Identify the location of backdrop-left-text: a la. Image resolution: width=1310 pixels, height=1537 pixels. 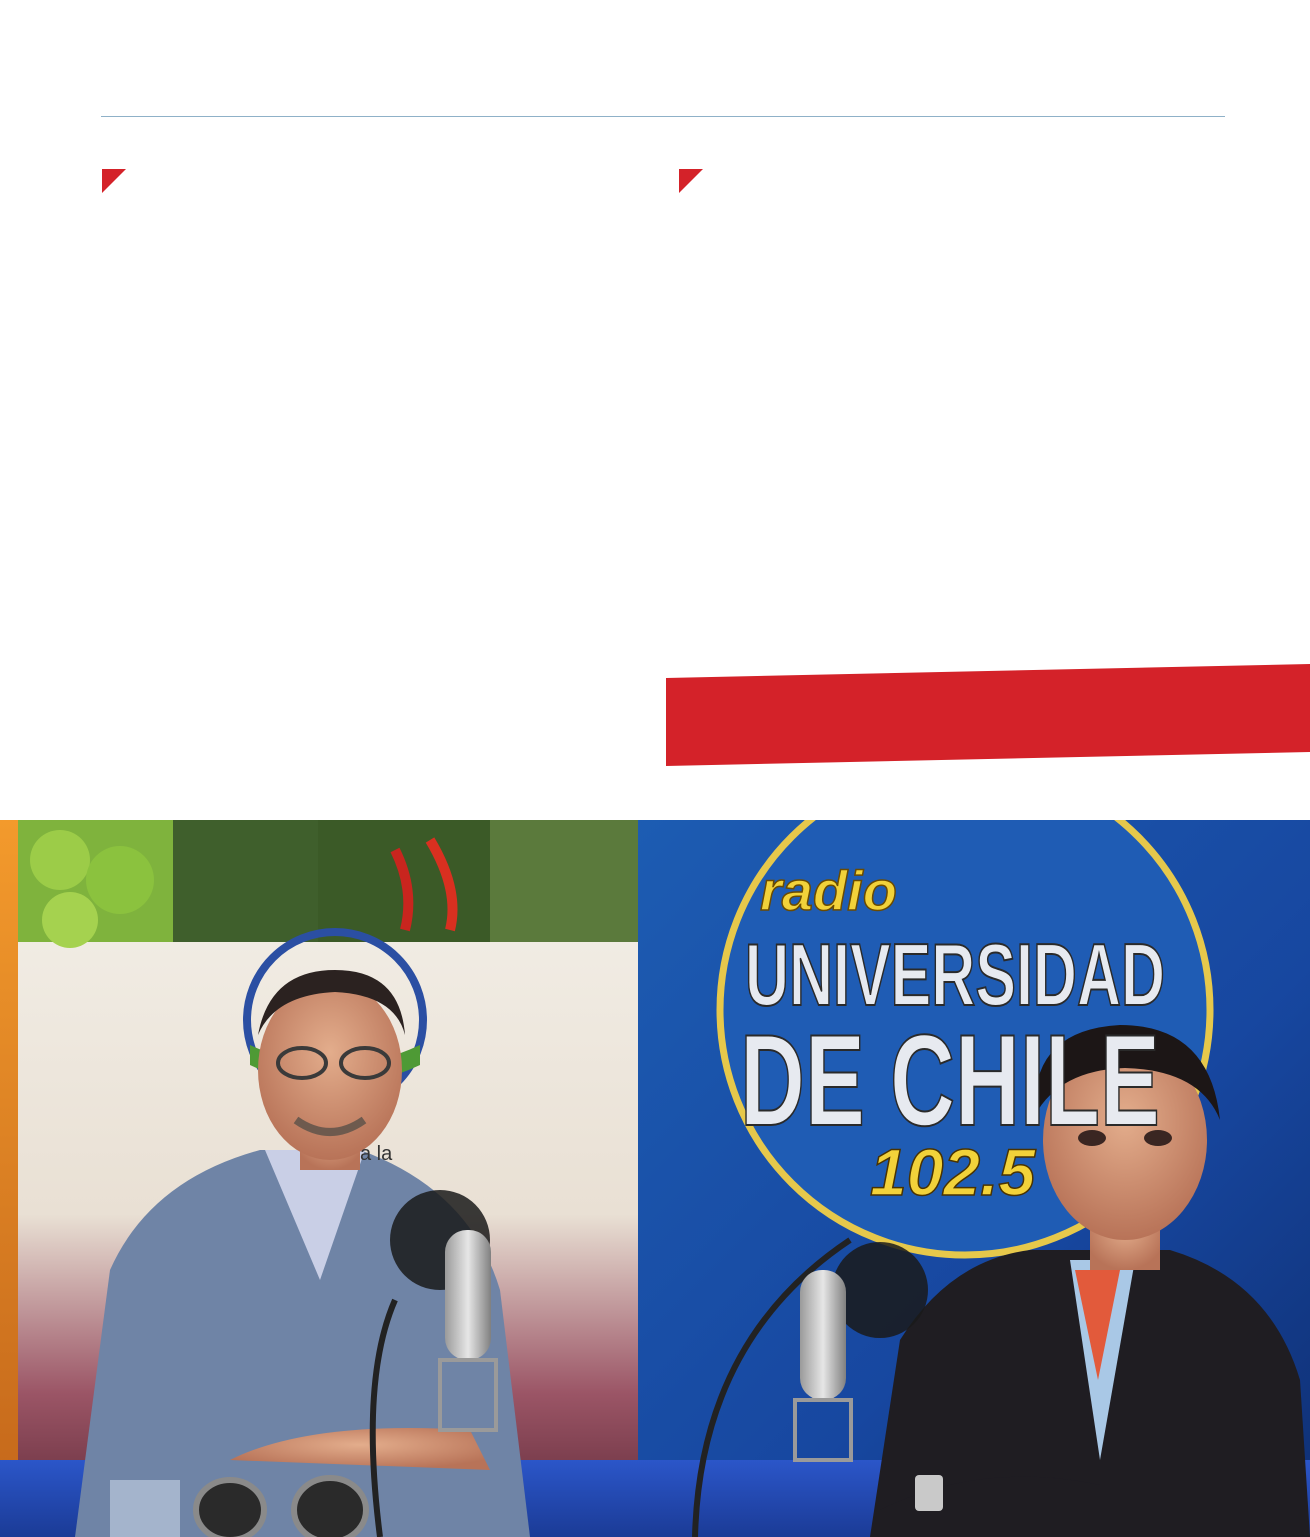
(376, 1154).